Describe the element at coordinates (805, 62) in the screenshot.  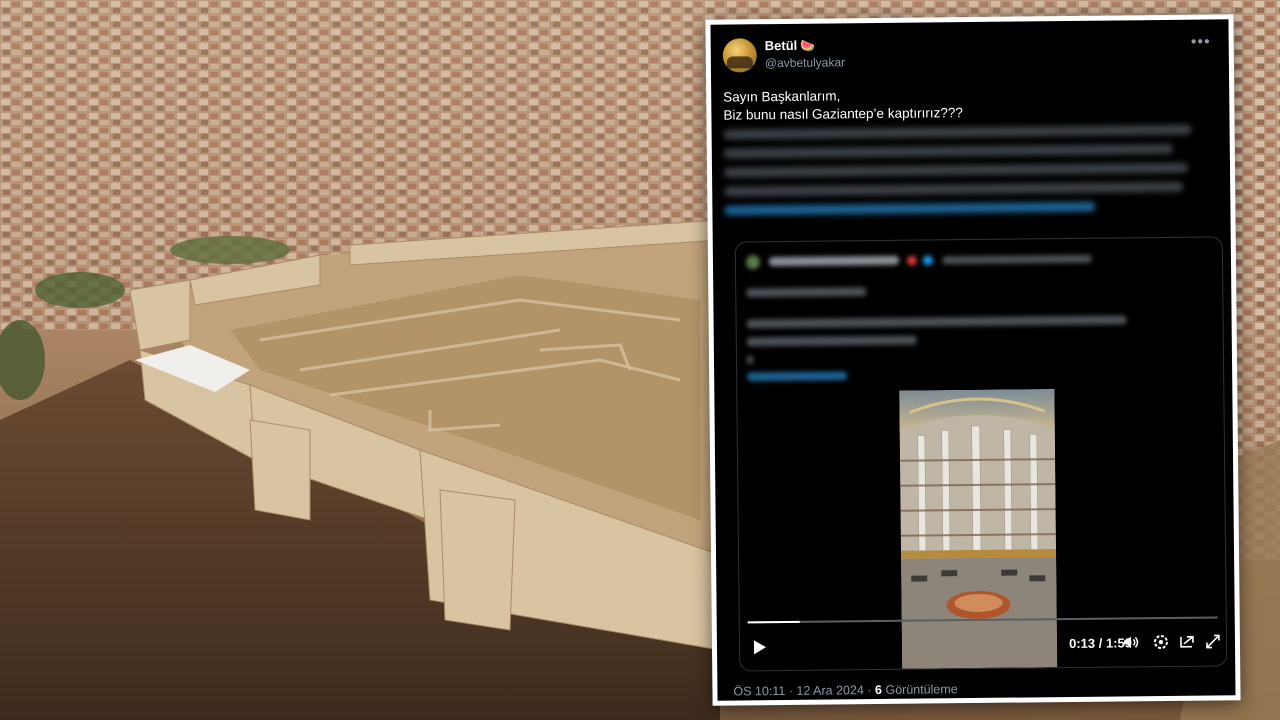
I see `author-handle: @avbetulyakar` at that location.